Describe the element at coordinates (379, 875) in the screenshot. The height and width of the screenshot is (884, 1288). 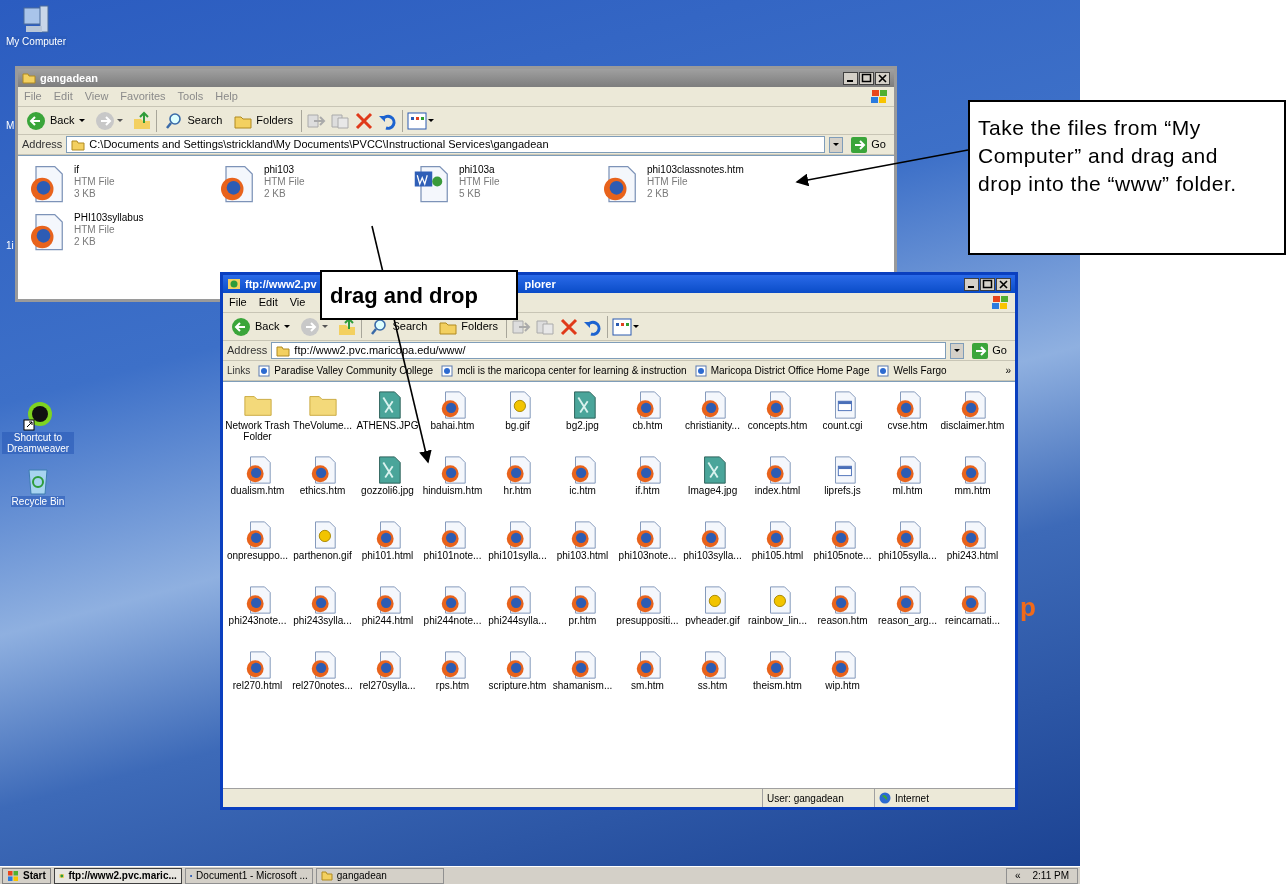
I see `taskbar-button: gangadean` at that location.